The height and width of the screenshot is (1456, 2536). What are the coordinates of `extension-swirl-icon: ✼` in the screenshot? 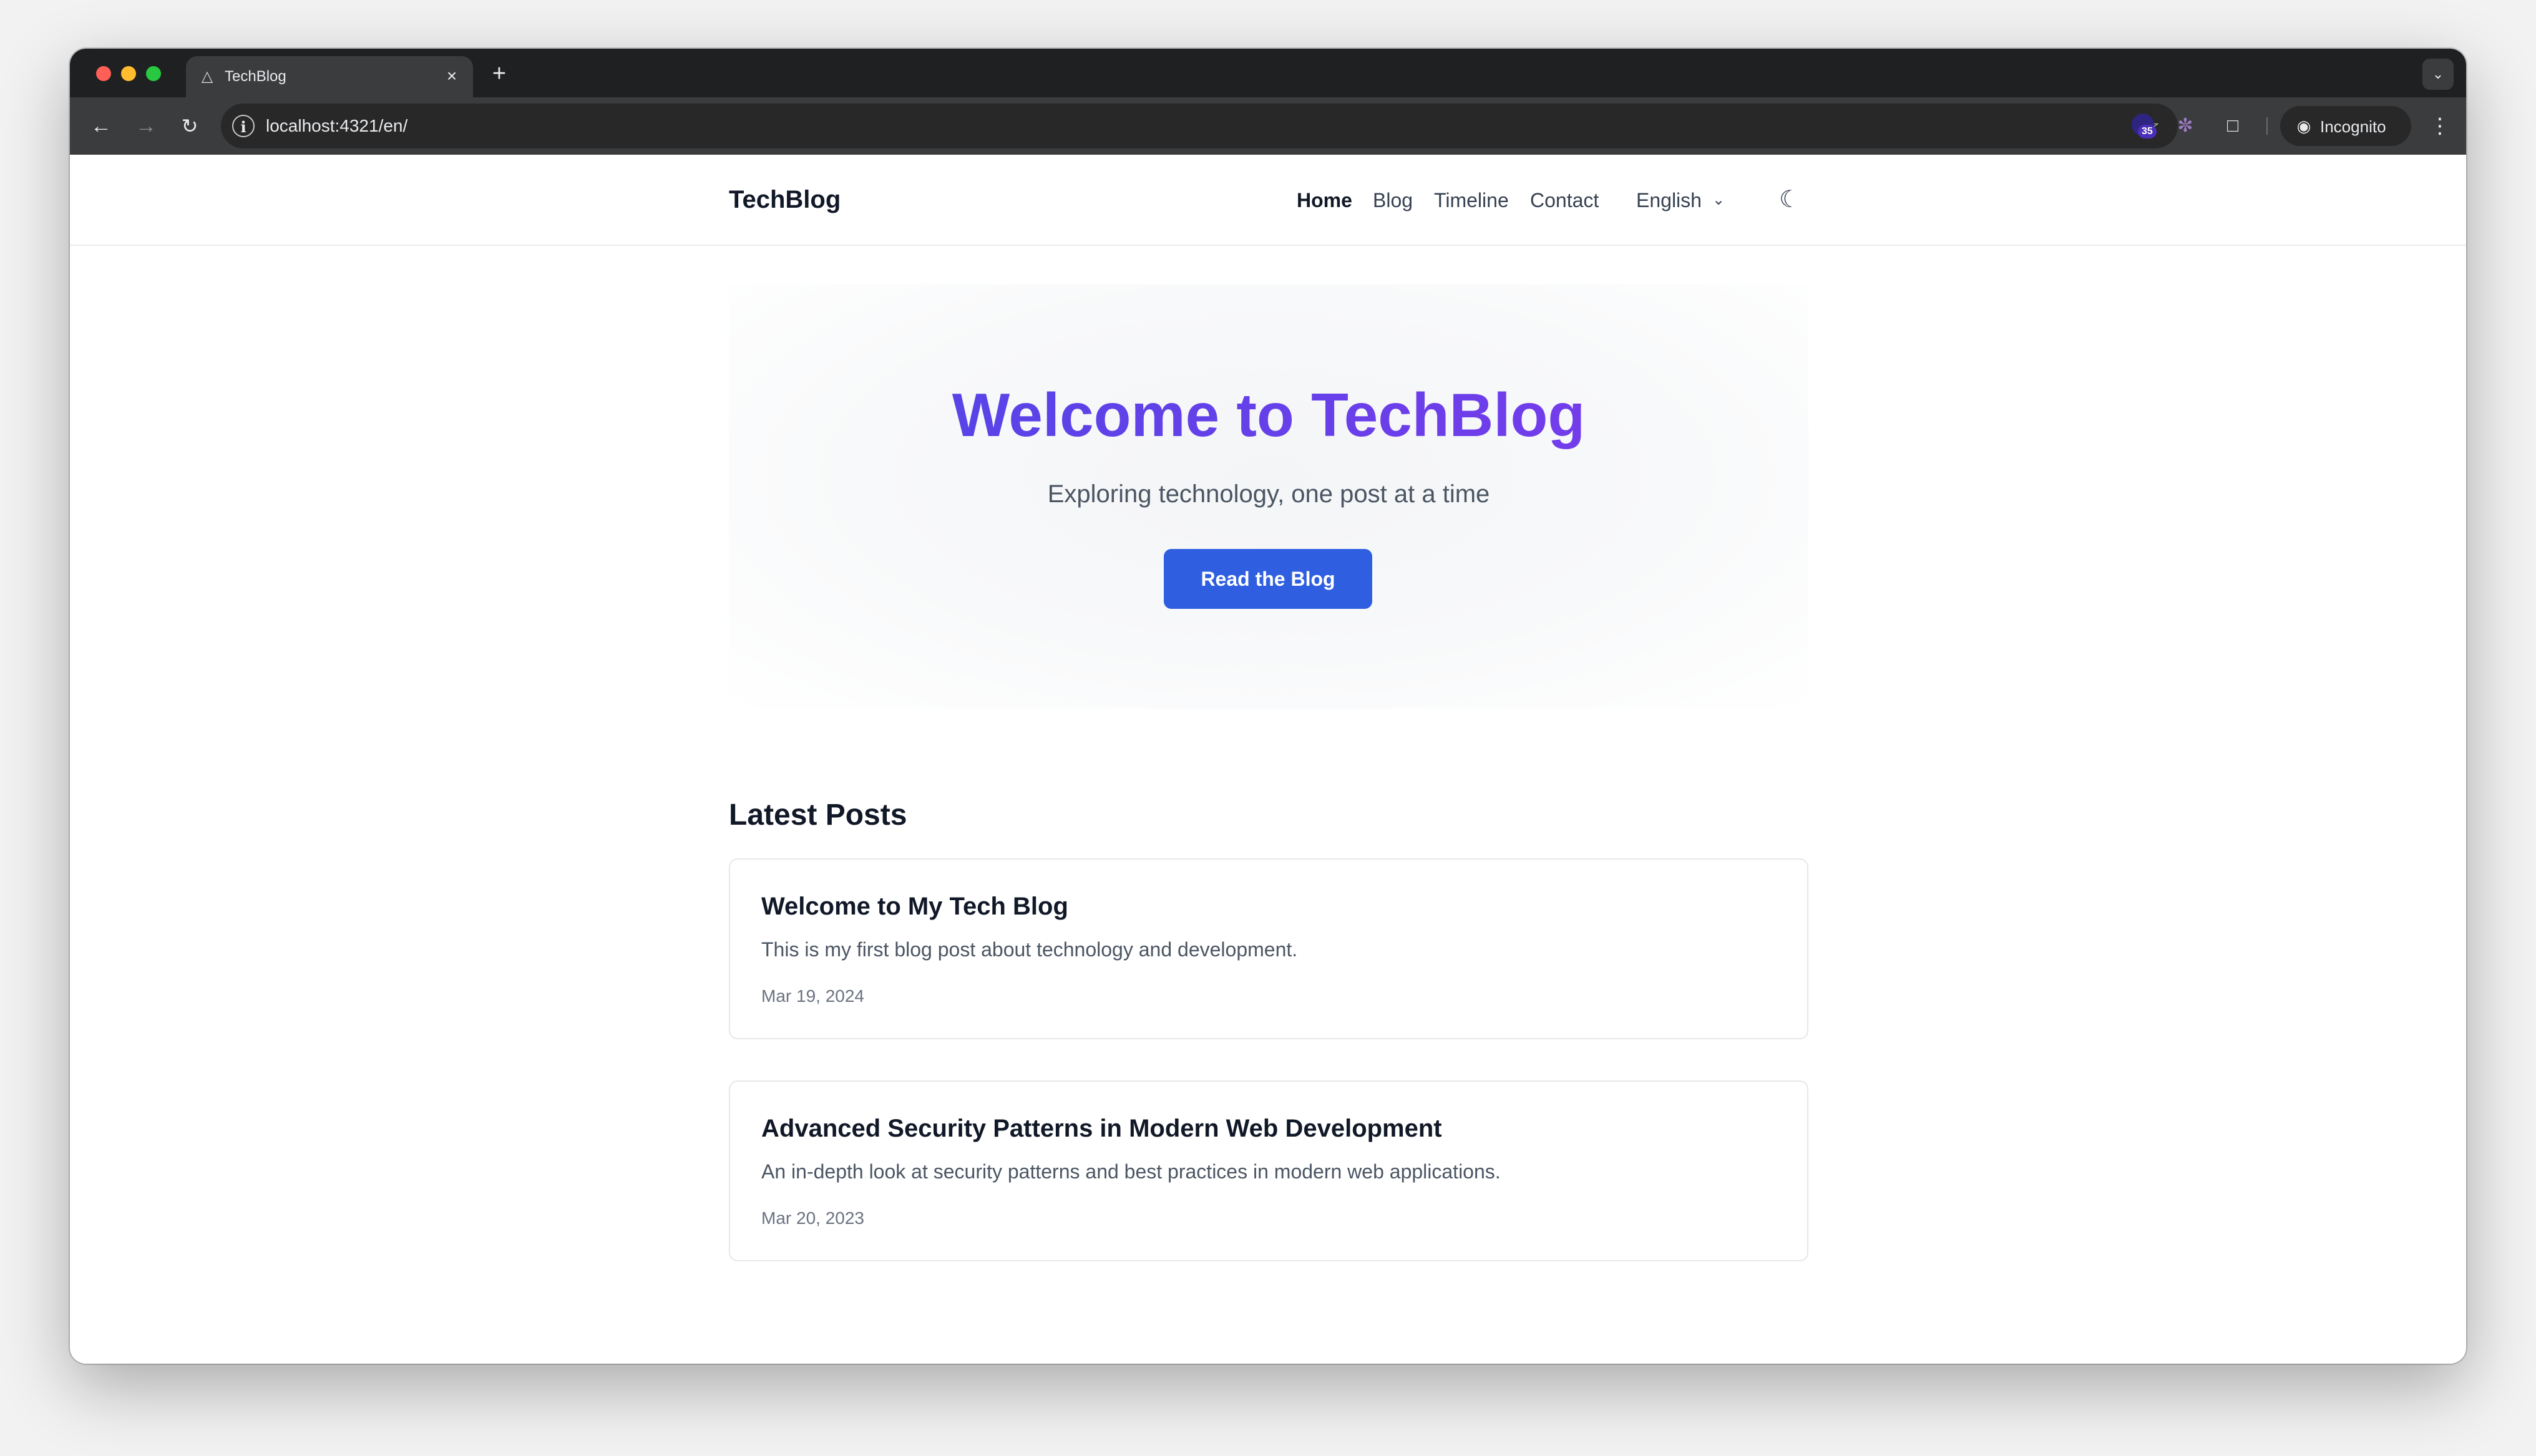 It's located at (2185, 126).